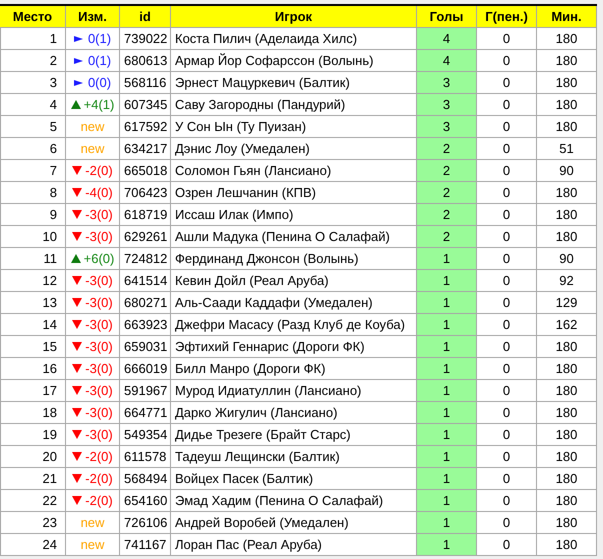 Image resolution: width=603 pixels, height=559 pixels. Describe the element at coordinates (294, 105) in the screenshot. I see `table-cell: Саву Загородны (Пандурий)` at that location.